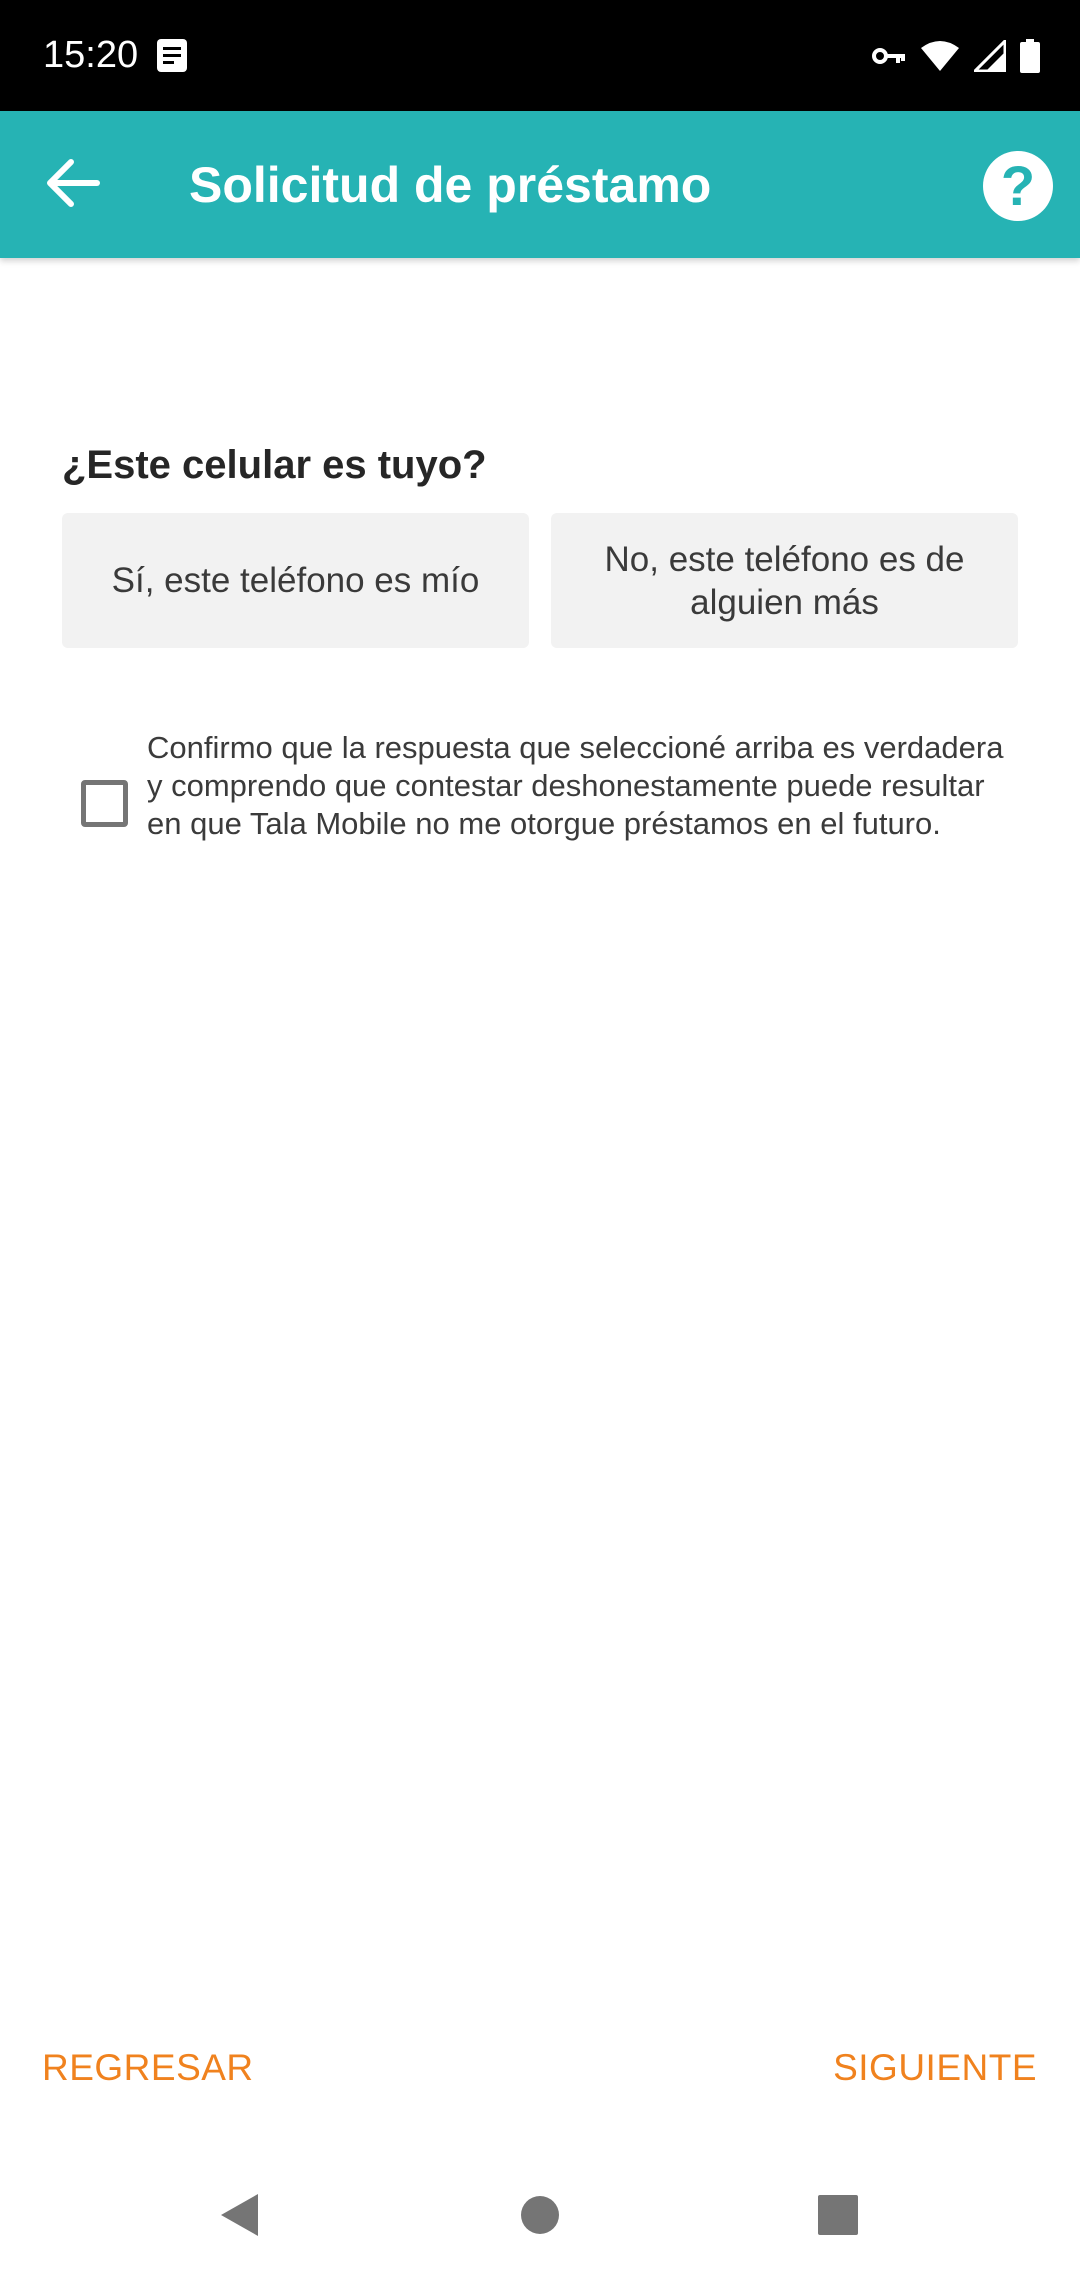 This screenshot has width=1080, height=2270. Describe the element at coordinates (935, 2068) in the screenshot. I see `next-button: SIGUIENTE` at that location.